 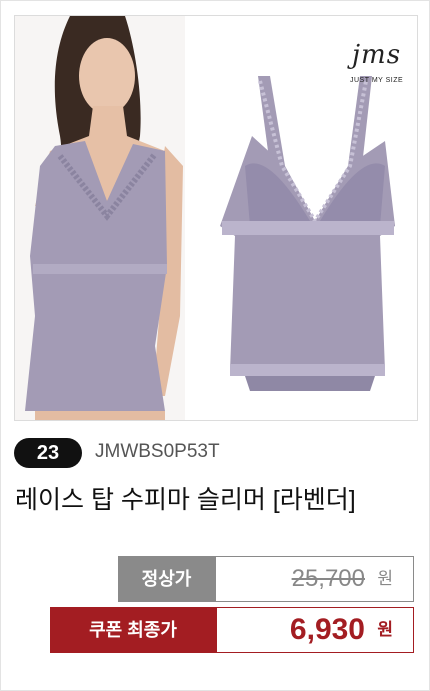 I want to click on brand-tagline: JUST MY SIZE, so click(x=377, y=80).